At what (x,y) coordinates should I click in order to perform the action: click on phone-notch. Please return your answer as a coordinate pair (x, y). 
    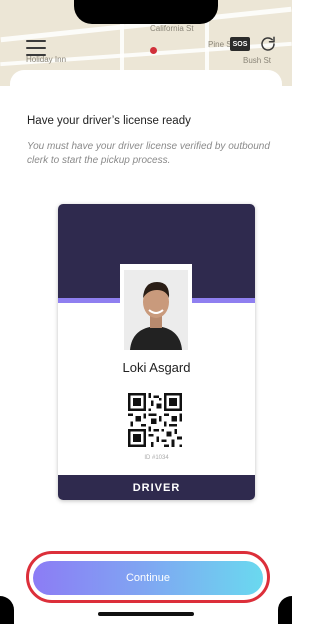
    Looking at the image, I should click on (146, 12).